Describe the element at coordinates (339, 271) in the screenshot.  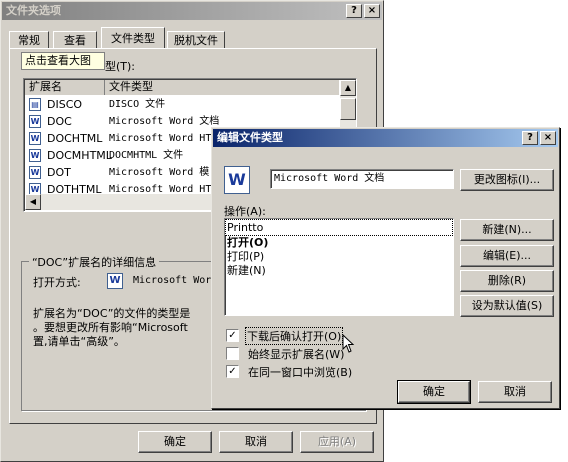
I see `list-item: 新建(N)` at that location.